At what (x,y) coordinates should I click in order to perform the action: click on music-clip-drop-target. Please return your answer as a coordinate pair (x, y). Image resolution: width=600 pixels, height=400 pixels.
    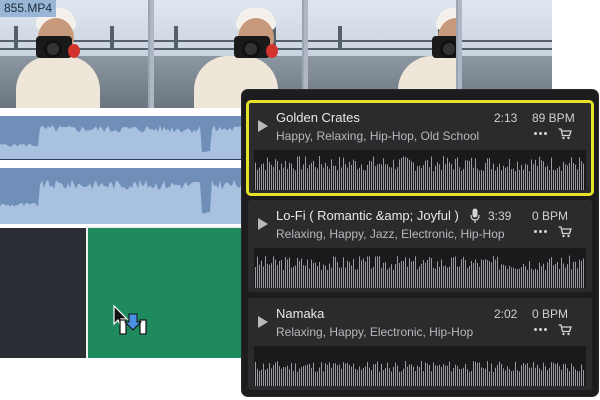
    Looking at the image, I should click on (167, 292).